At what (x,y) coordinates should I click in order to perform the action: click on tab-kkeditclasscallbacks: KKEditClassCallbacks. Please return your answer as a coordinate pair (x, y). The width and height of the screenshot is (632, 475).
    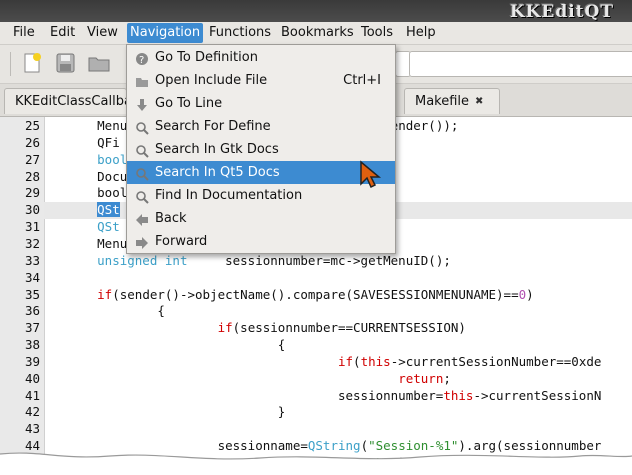
    Looking at the image, I should click on (65, 101).